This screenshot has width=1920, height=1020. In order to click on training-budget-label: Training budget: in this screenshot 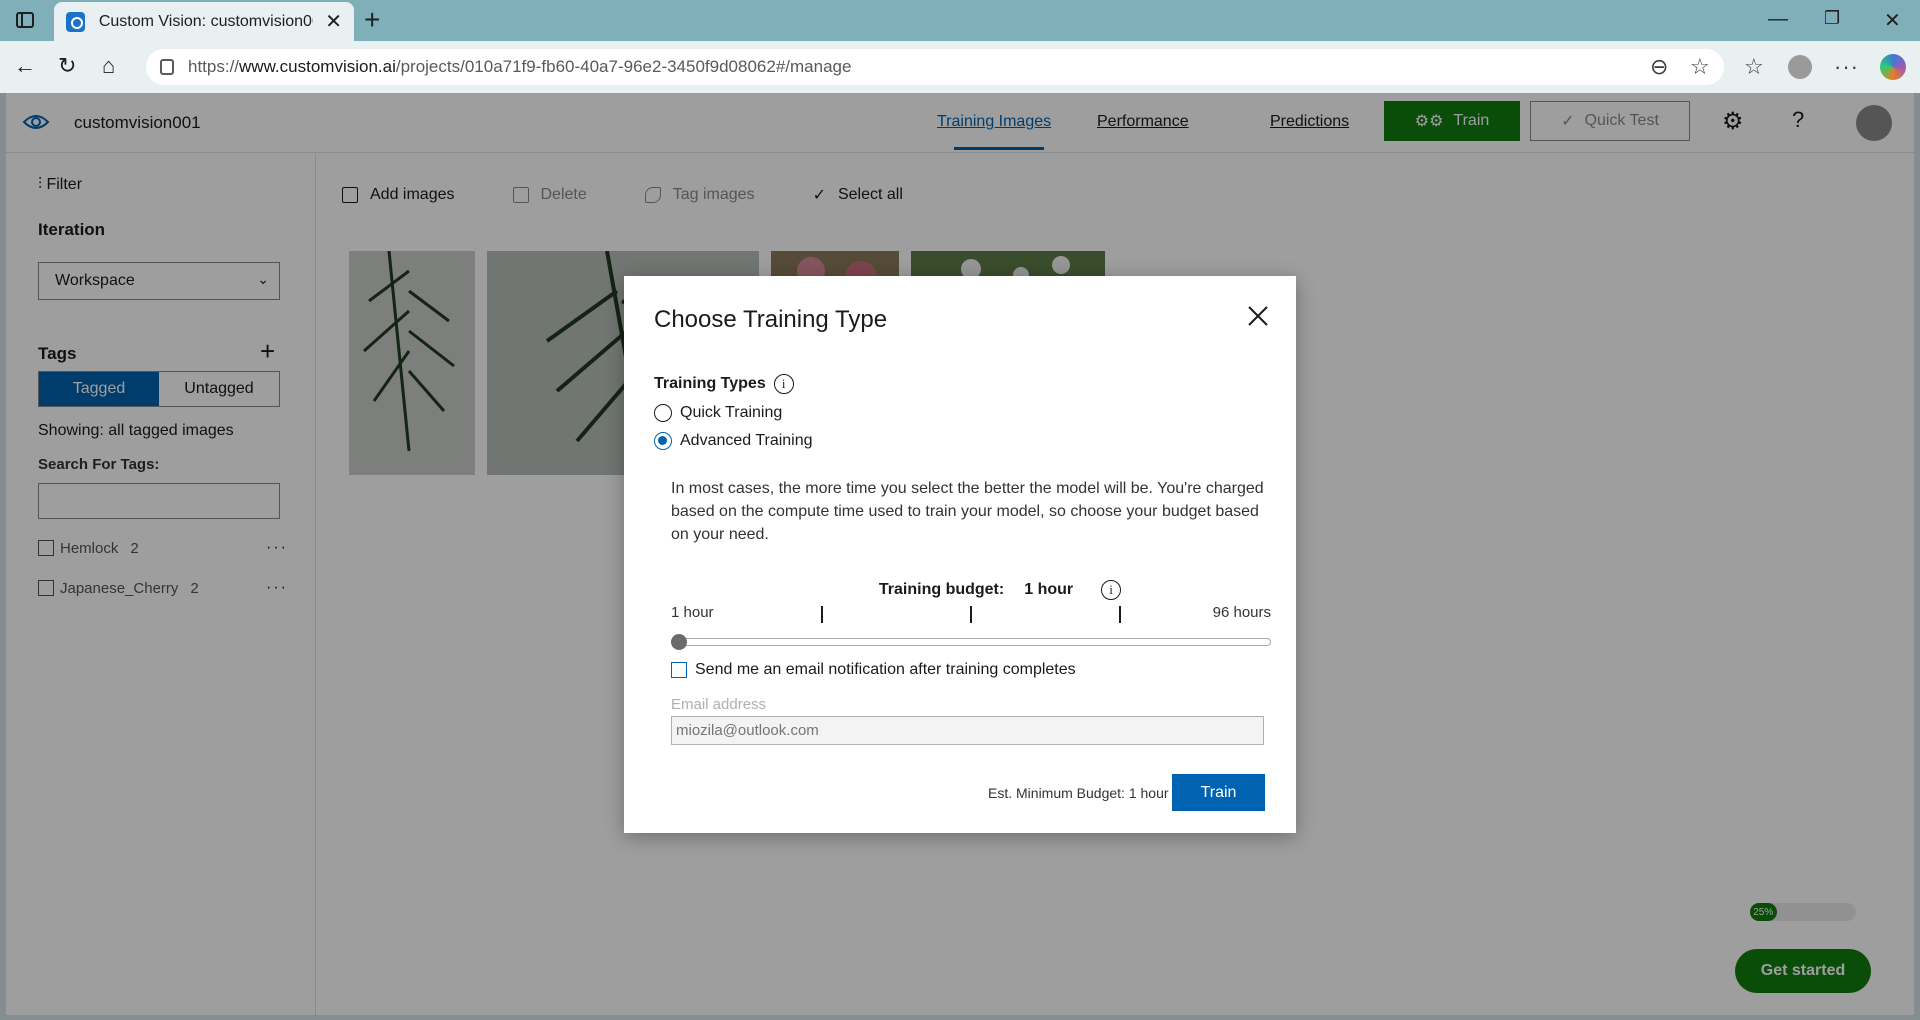, I will do `click(941, 589)`.